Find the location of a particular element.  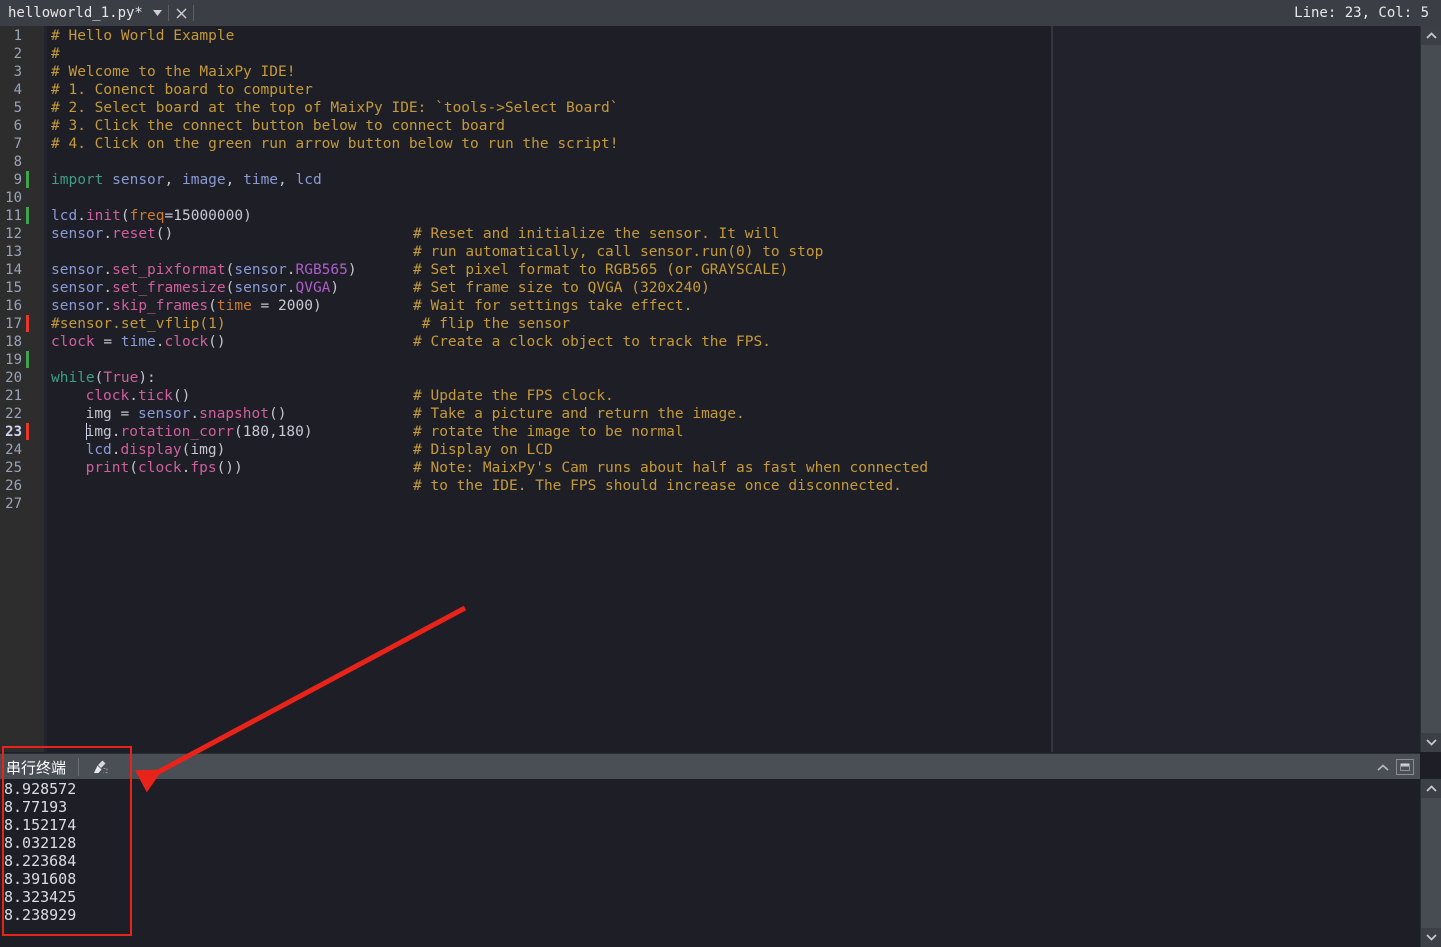

code-token: ): is located at coordinates (147, 378).